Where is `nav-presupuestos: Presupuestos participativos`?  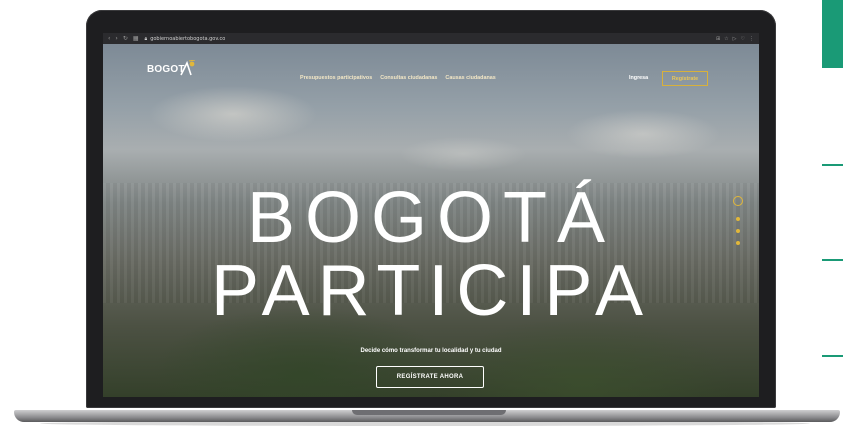 nav-presupuestos: Presupuestos participativos is located at coordinates (336, 78).